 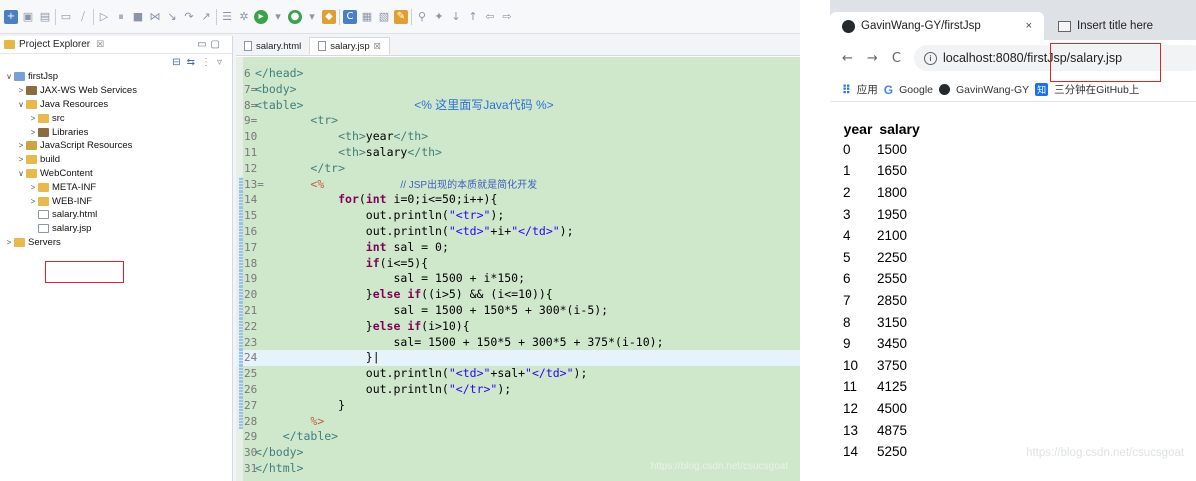 I want to click on debug-dropdown-icon: ▾, so click(x=312, y=17).